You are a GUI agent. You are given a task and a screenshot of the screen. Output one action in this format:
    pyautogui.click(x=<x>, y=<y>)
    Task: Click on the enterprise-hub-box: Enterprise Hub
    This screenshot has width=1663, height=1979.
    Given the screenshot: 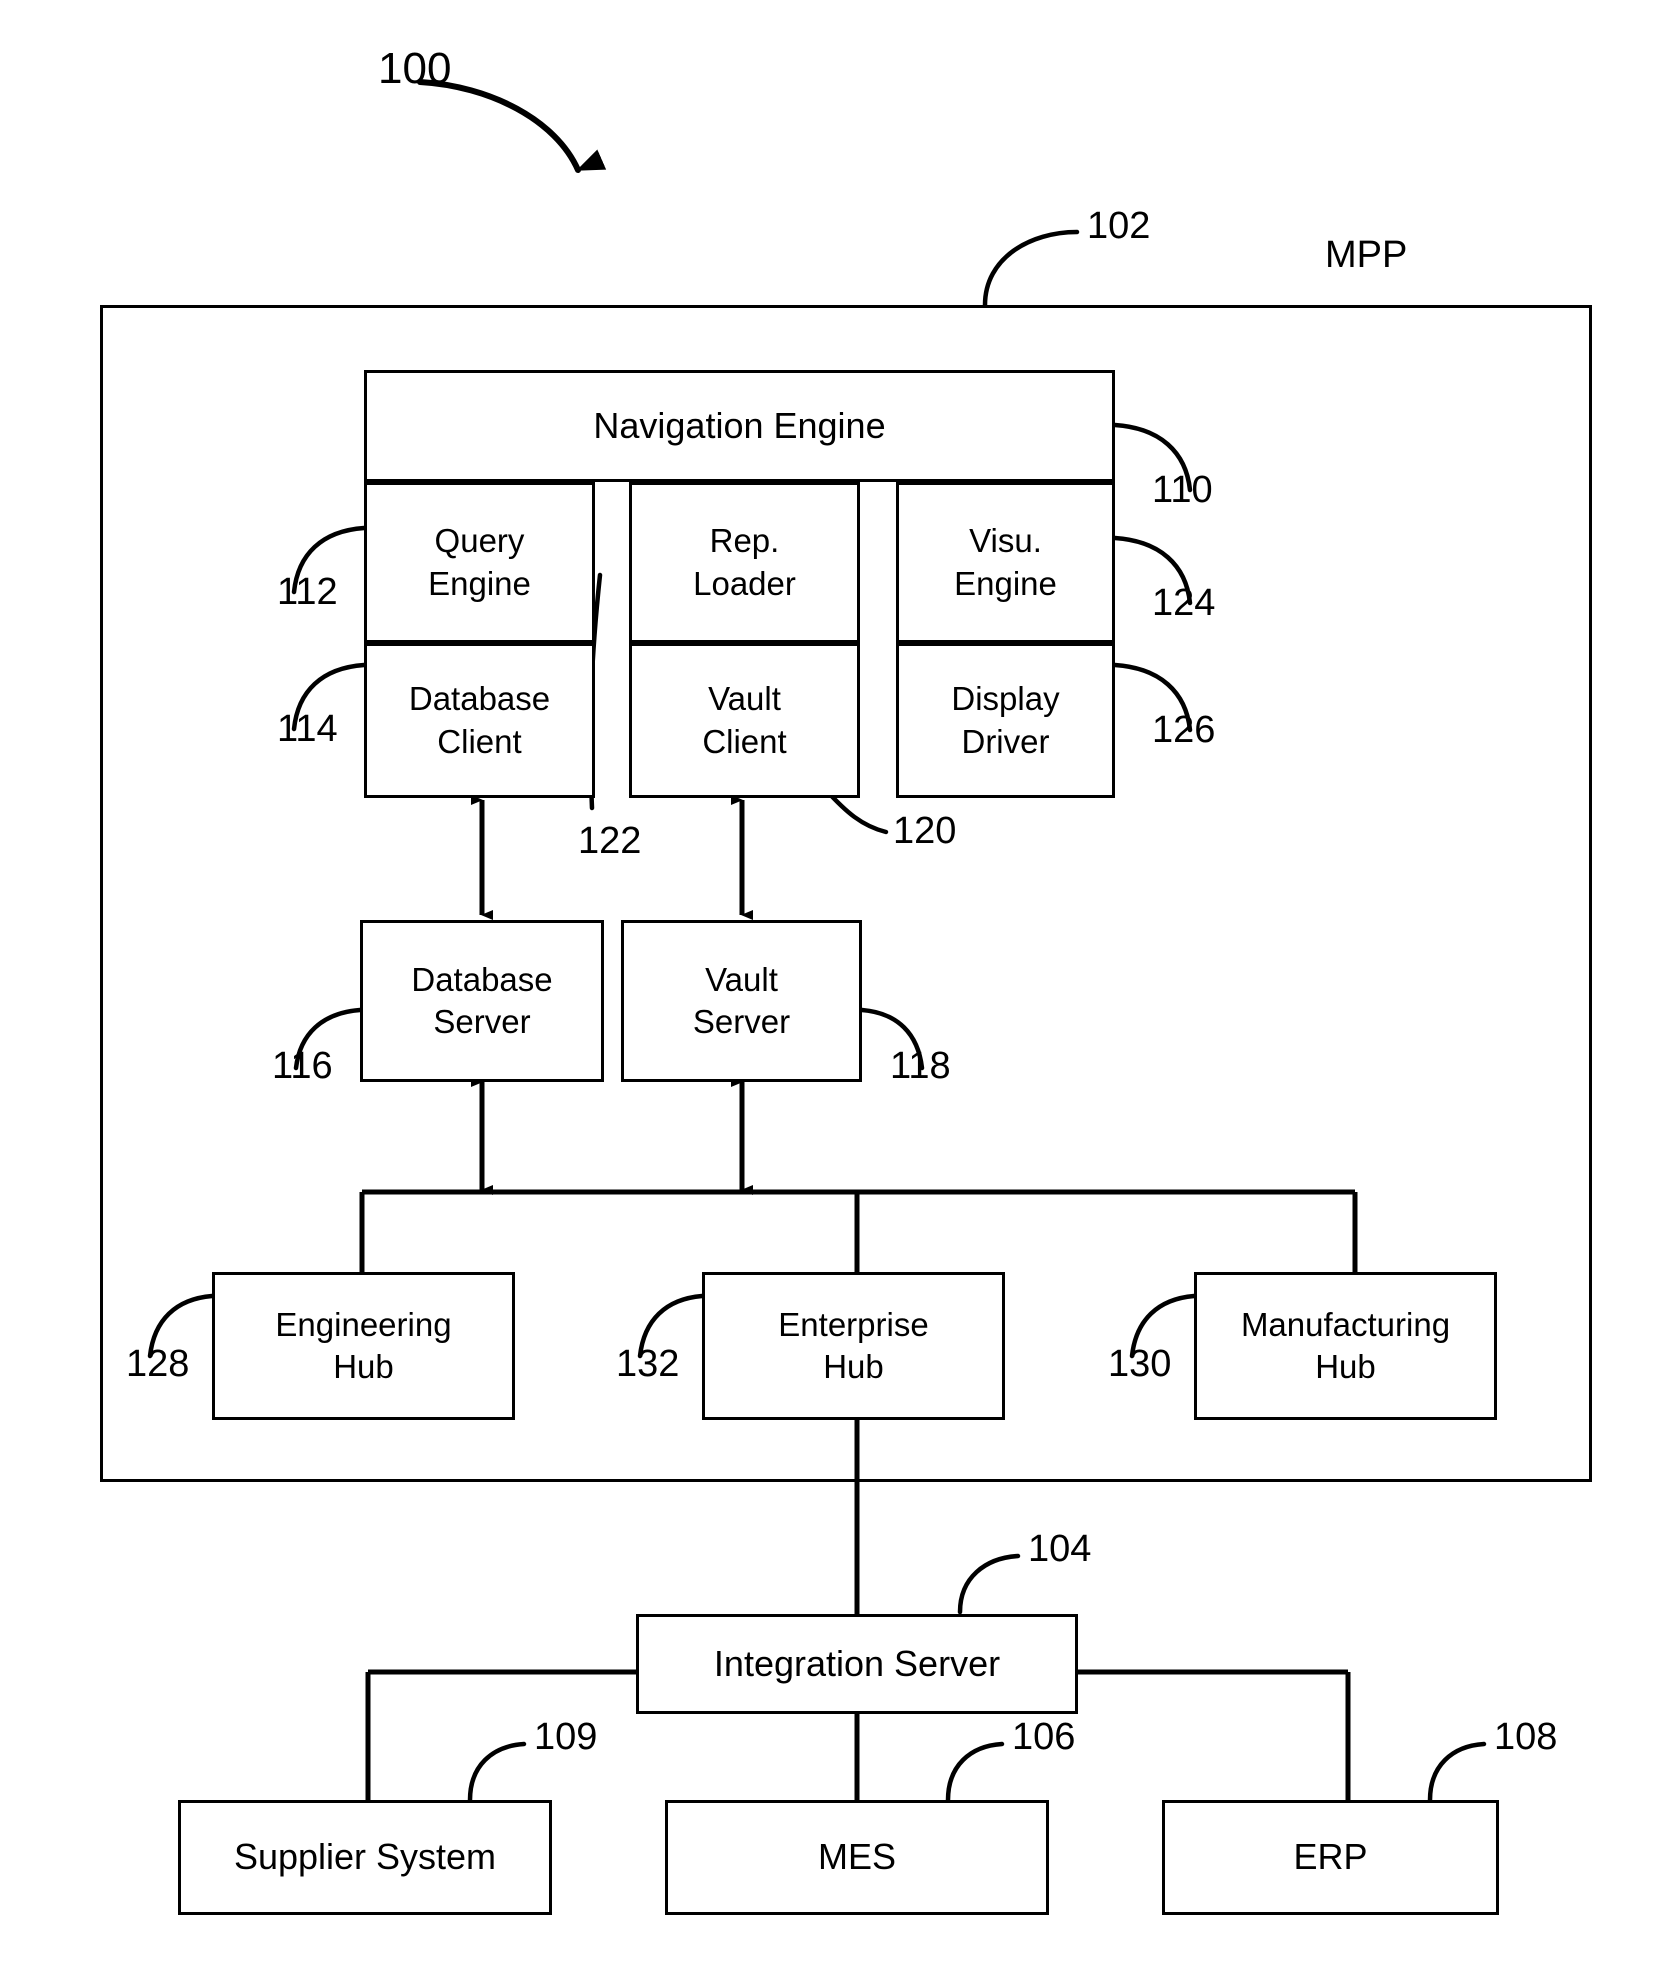 What is the action you would take?
    pyautogui.click(x=853, y=1346)
    